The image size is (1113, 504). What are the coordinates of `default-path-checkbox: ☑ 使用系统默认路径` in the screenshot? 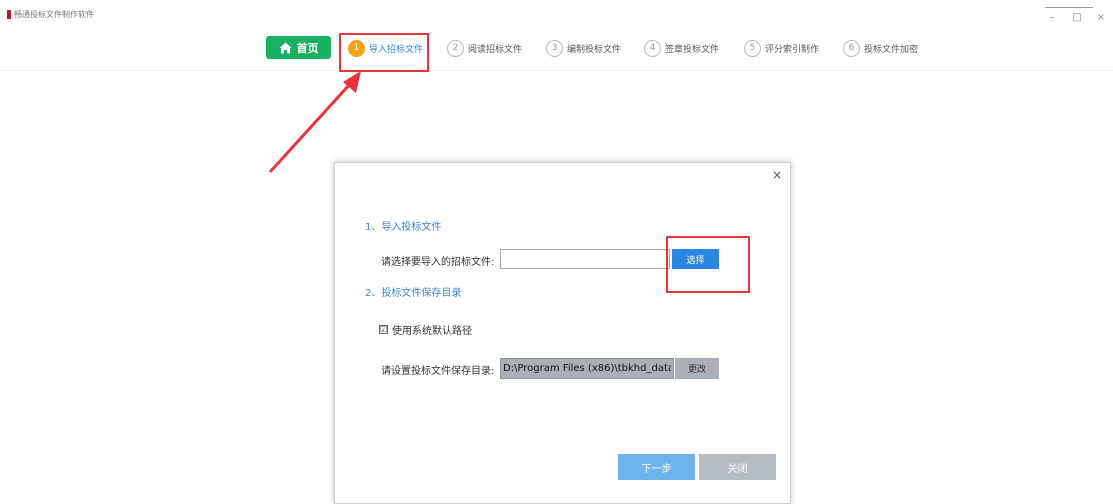 It's located at (425, 329).